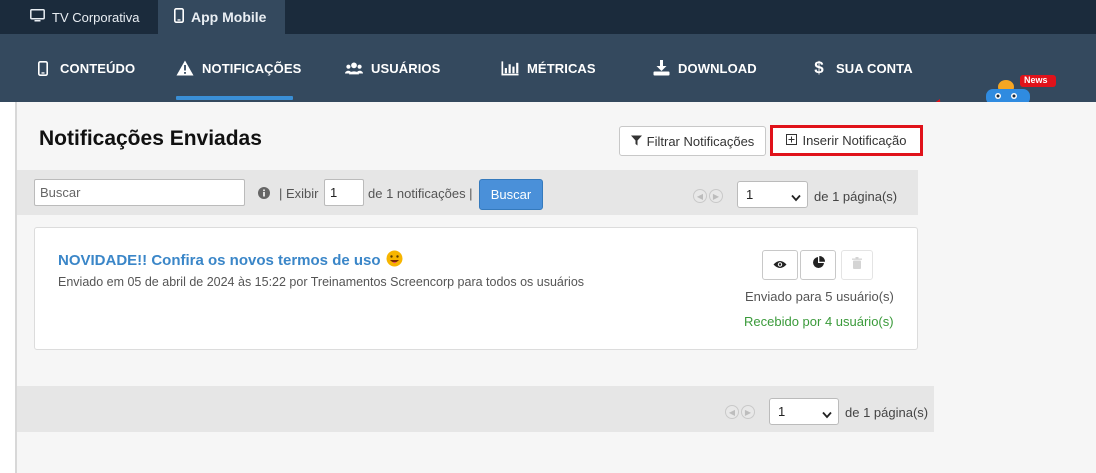 This screenshot has height=473, width=1096. What do you see at coordinates (819, 321) in the screenshot?
I see `received-count: Recebido por 4 usuário(s)` at bounding box center [819, 321].